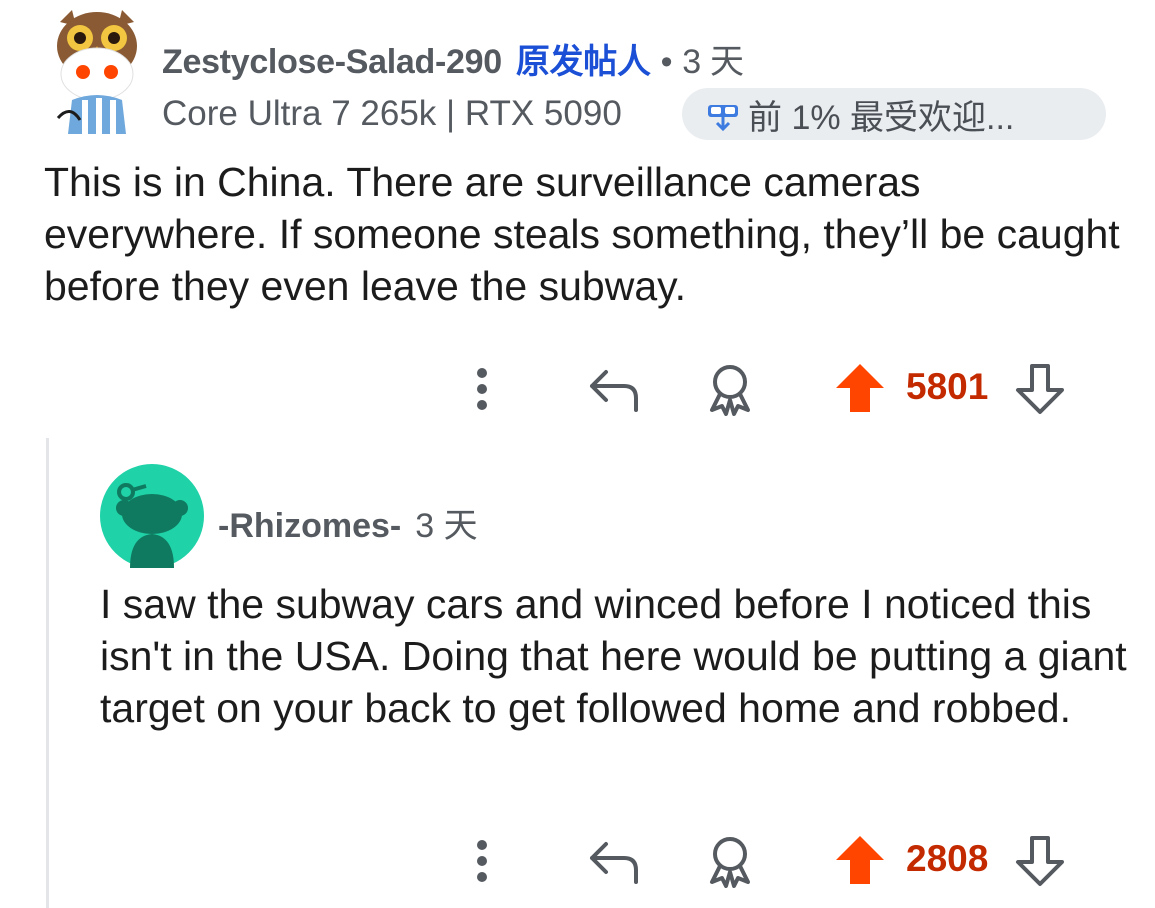 The height and width of the screenshot is (908, 1155). Describe the element at coordinates (780, 862) in the screenshot. I see `comment-actions: 2808` at that location.